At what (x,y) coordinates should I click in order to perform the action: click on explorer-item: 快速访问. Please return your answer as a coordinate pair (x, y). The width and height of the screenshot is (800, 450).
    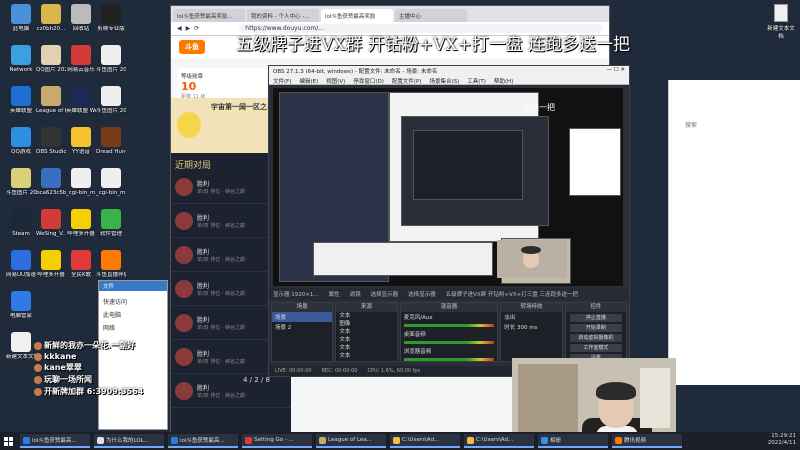
    Looking at the image, I should click on (133, 301).